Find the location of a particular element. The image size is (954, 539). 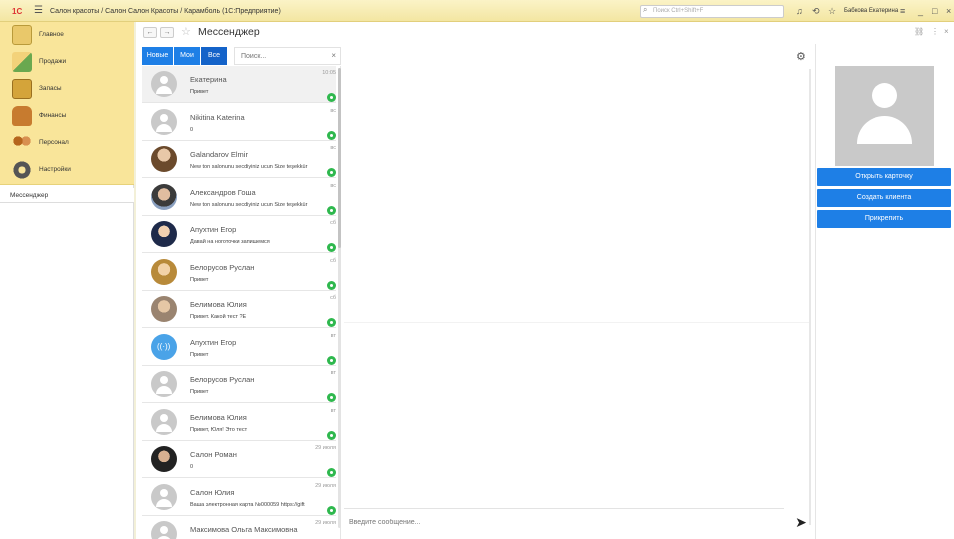

maximize-icon: □ is located at coordinates (934, 11).